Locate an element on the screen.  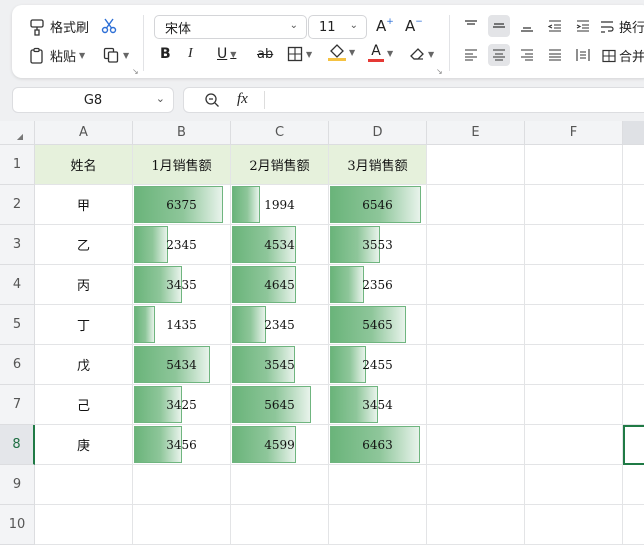
cell-e1 is located at coordinates (476, 165).